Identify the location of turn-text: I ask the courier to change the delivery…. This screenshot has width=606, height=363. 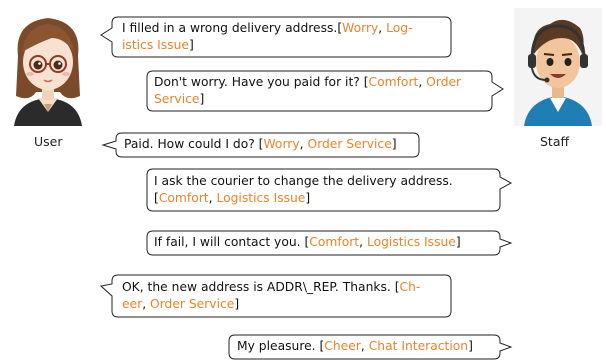
(303, 181).